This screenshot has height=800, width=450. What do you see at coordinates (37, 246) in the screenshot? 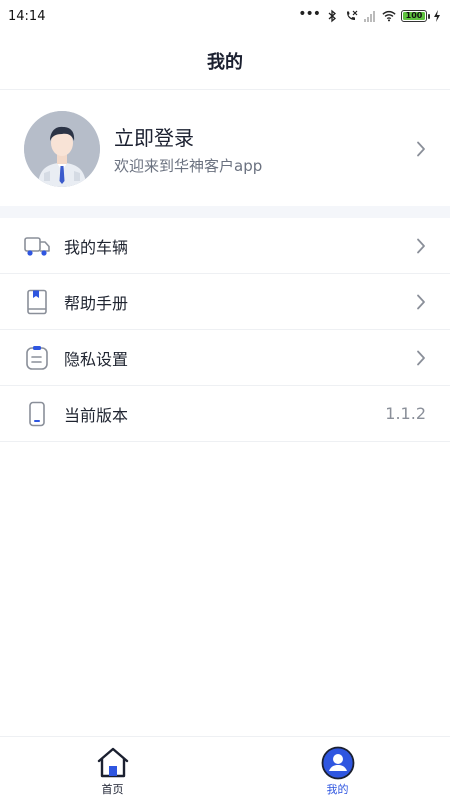
I see `truck-icon` at bounding box center [37, 246].